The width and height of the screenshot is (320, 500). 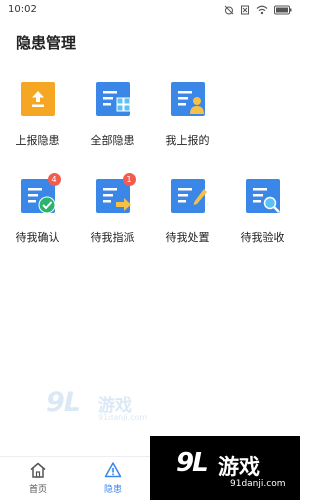 What do you see at coordinates (129, 179) in the screenshot?
I see `notification-badge: 1` at bounding box center [129, 179].